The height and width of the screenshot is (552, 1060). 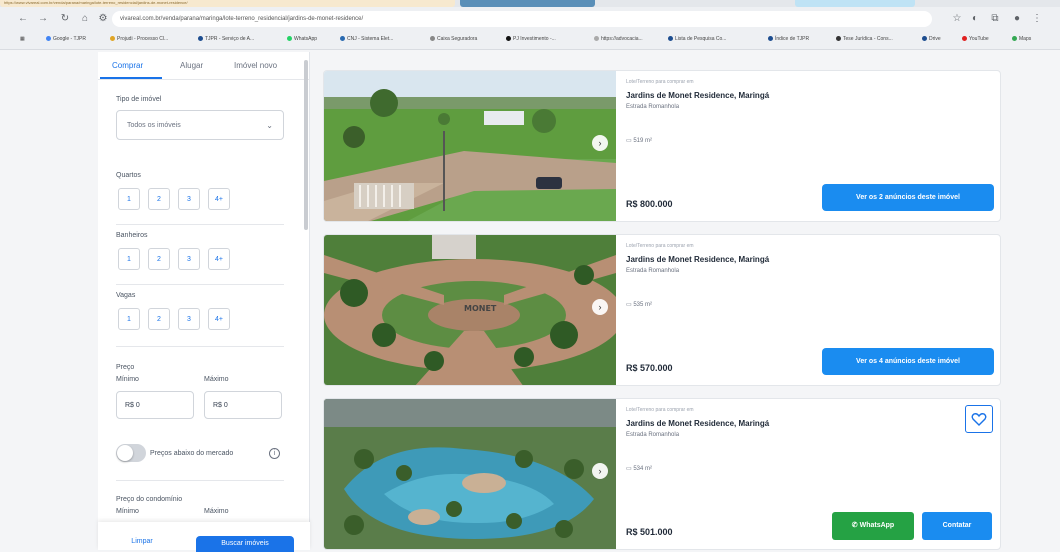 I want to click on bathrooms-option: 2, so click(x=159, y=259).